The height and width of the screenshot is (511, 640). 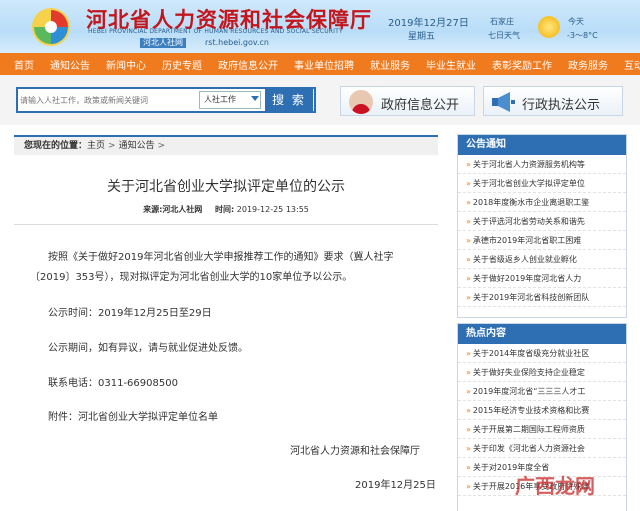 What do you see at coordinates (56, 146) in the screenshot?
I see `breadcrumb-label: 您现在的位置：` at bounding box center [56, 146].